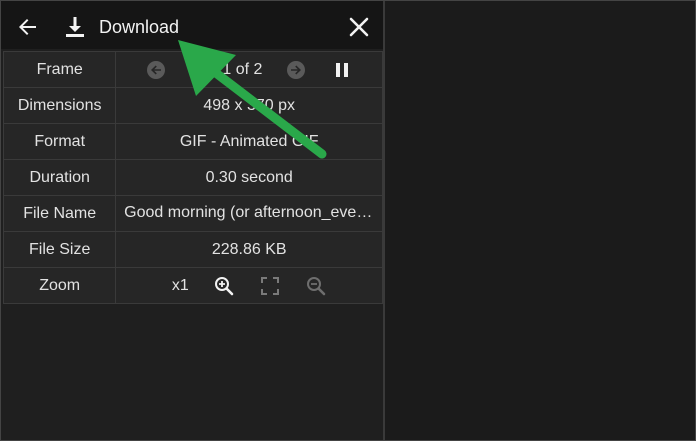 This screenshot has height=441, width=696. I want to click on download-label: Download, so click(139, 26).